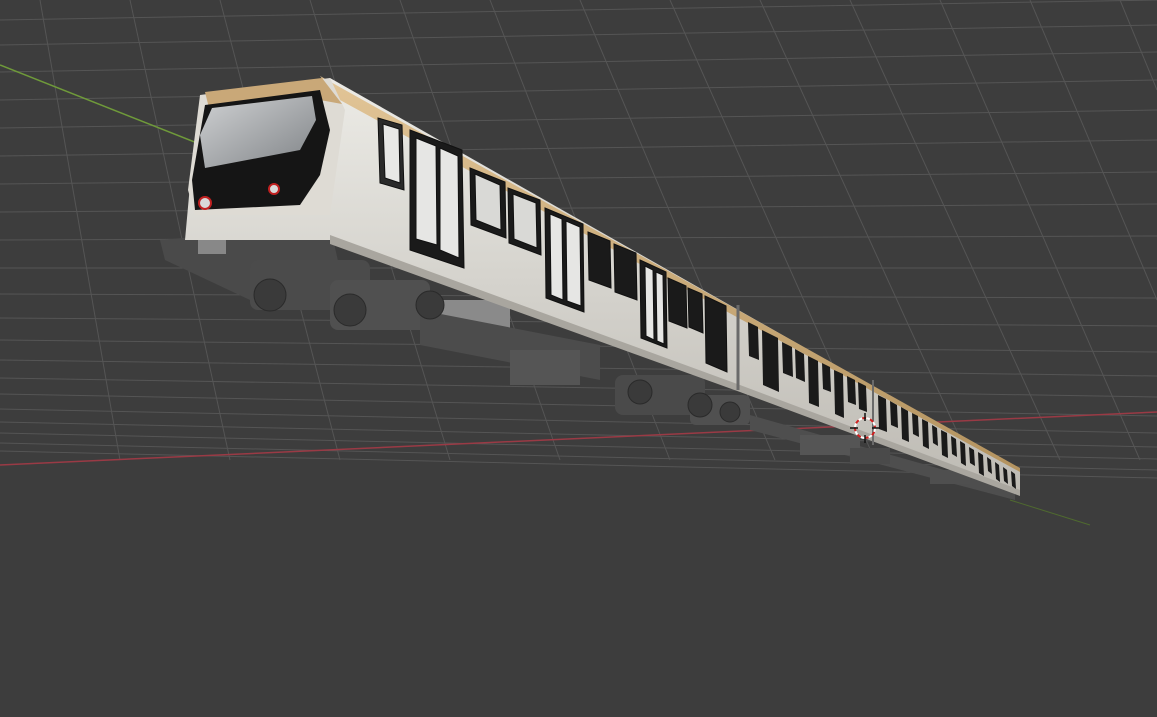 The width and height of the screenshot is (1157, 717). I want to click on coupler, so click(212, 247).